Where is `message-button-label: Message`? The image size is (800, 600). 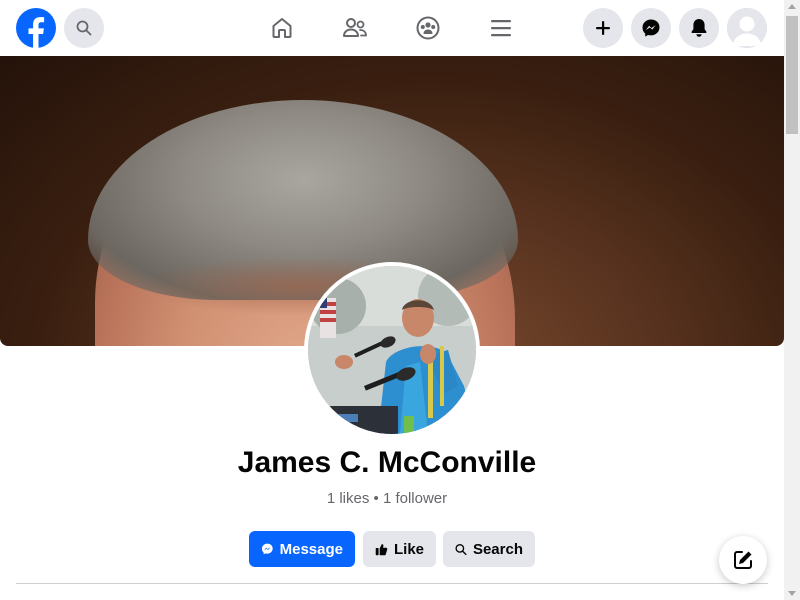
message-button-label: Message is located at coordinates (311, 549).